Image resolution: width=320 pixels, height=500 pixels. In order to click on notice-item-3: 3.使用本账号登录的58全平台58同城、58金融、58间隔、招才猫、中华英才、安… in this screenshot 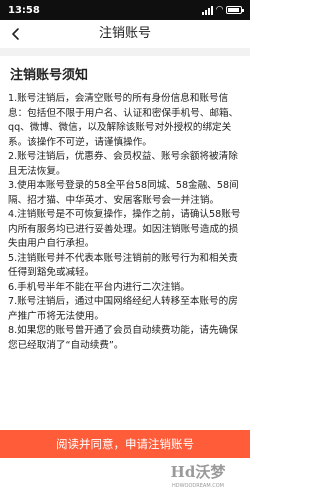, I will do `click(123, 193)`.